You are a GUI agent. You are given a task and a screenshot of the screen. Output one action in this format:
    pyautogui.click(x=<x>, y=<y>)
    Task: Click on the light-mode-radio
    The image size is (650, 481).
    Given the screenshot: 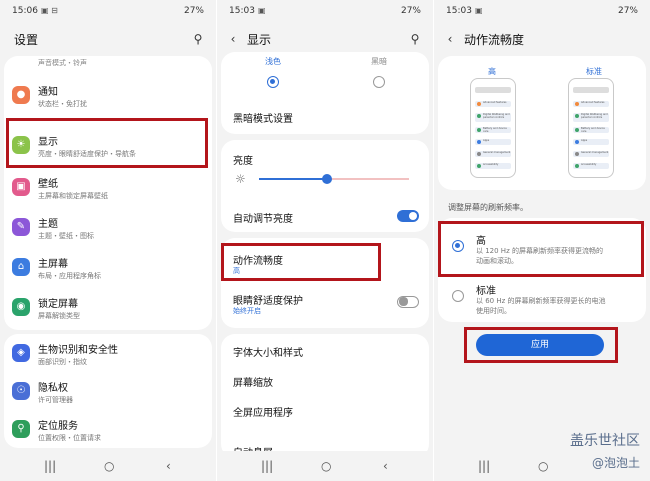 What is the action you would take?
    pyautogui.click(x=273, y=82)
    